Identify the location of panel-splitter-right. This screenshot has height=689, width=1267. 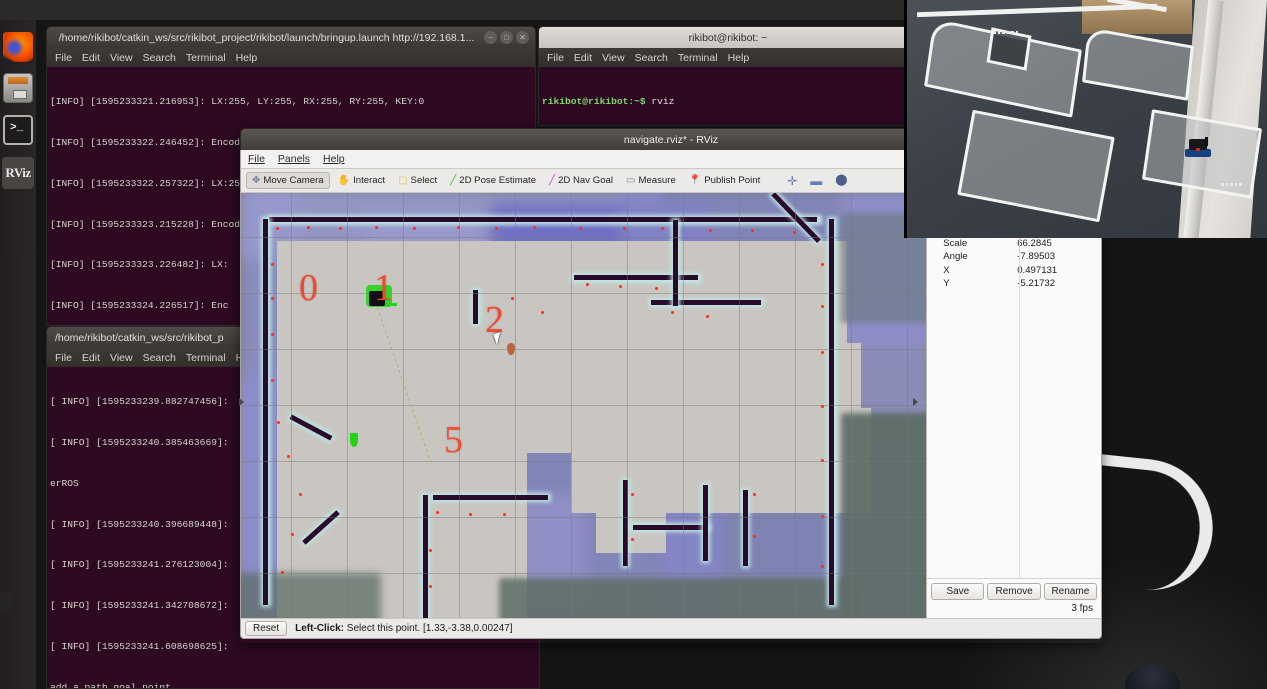
(915, 402).